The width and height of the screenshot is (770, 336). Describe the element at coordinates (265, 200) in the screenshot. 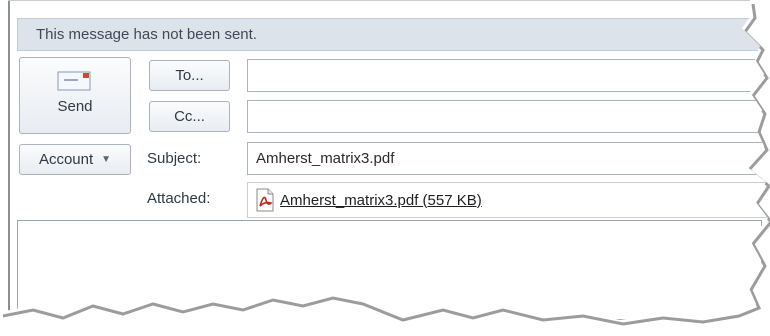

I see `pdf-file-icon` at that location.